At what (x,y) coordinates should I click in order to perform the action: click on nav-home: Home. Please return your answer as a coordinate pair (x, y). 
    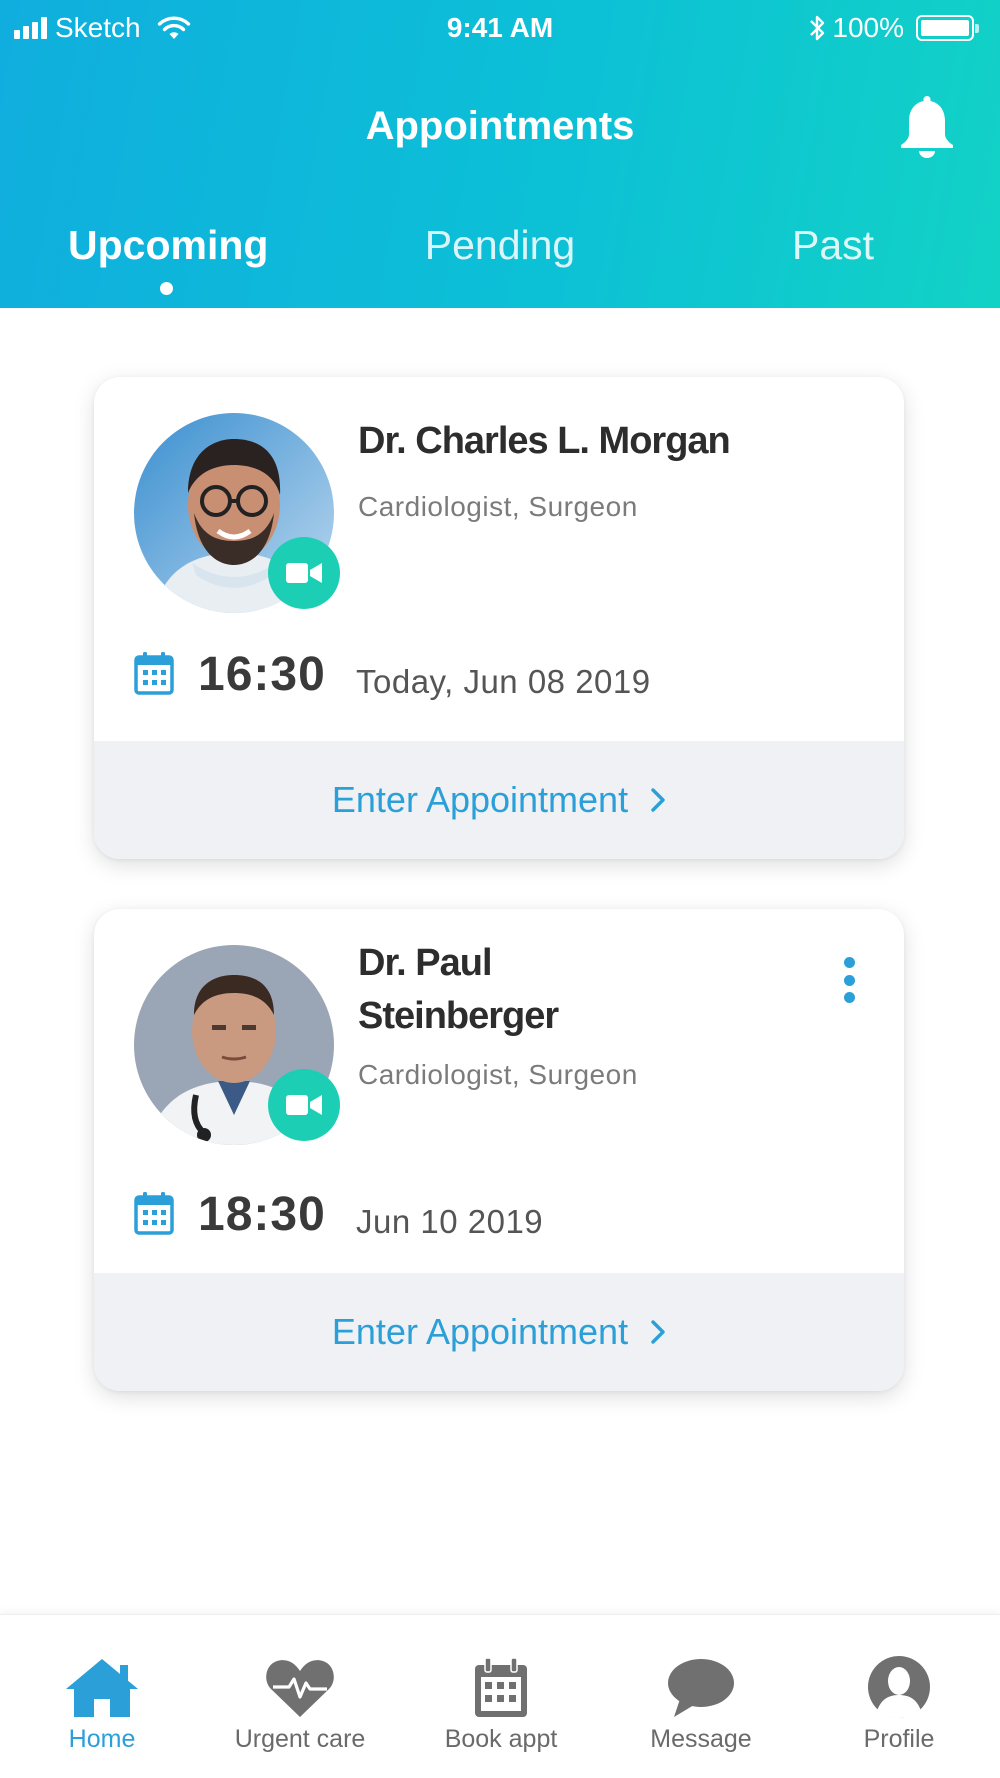
    Looking at the image, I should click on (102, 1701).